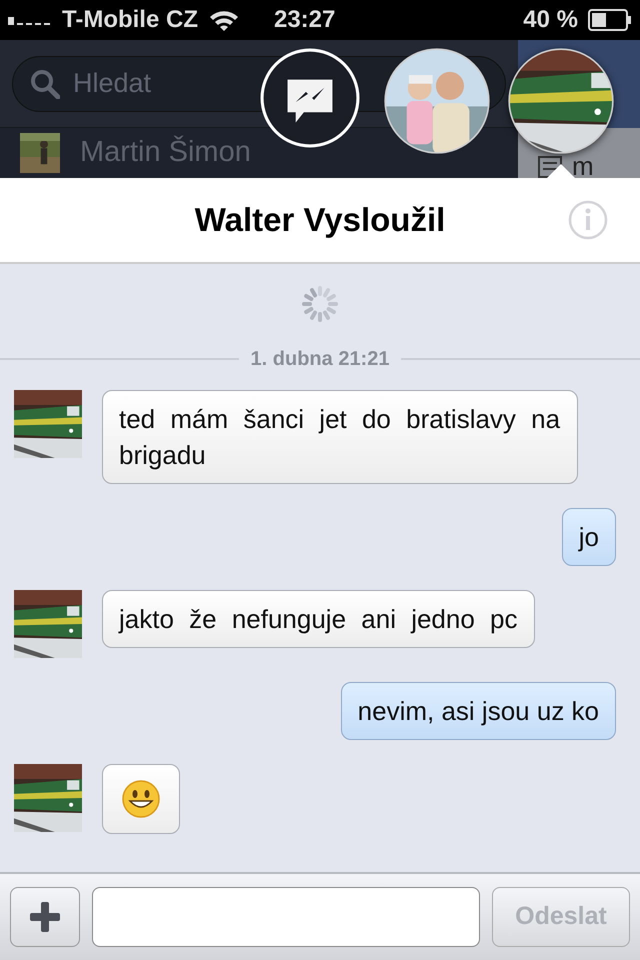 Image resolution: width=640 pixels, height=960 pixels. What do you see at coordinates (589, 537) in the screenshot?
I see `message-bubble: jo` at bounding box center [589, 537].